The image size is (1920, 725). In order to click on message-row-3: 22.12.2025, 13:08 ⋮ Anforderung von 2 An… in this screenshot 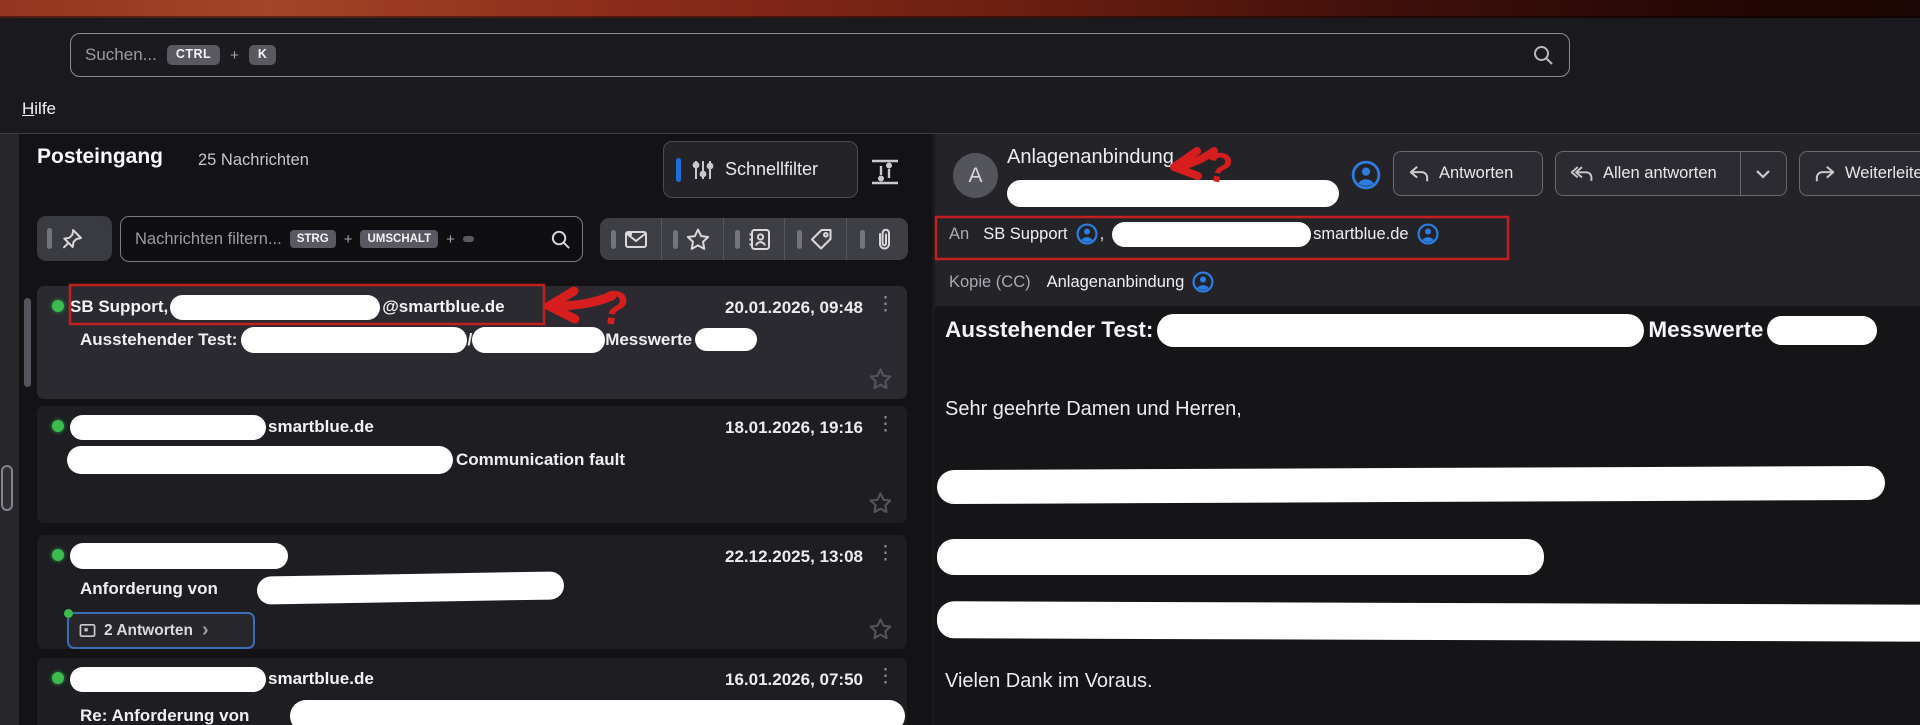, I will do `click(472, 592)`.